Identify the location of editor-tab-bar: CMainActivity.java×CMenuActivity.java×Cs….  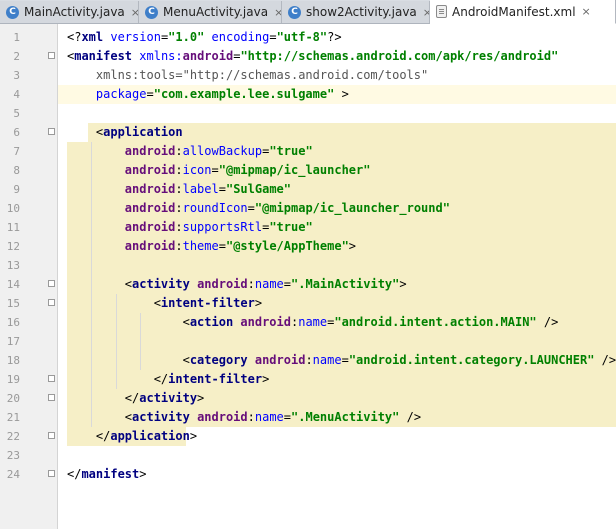
(308, 12).